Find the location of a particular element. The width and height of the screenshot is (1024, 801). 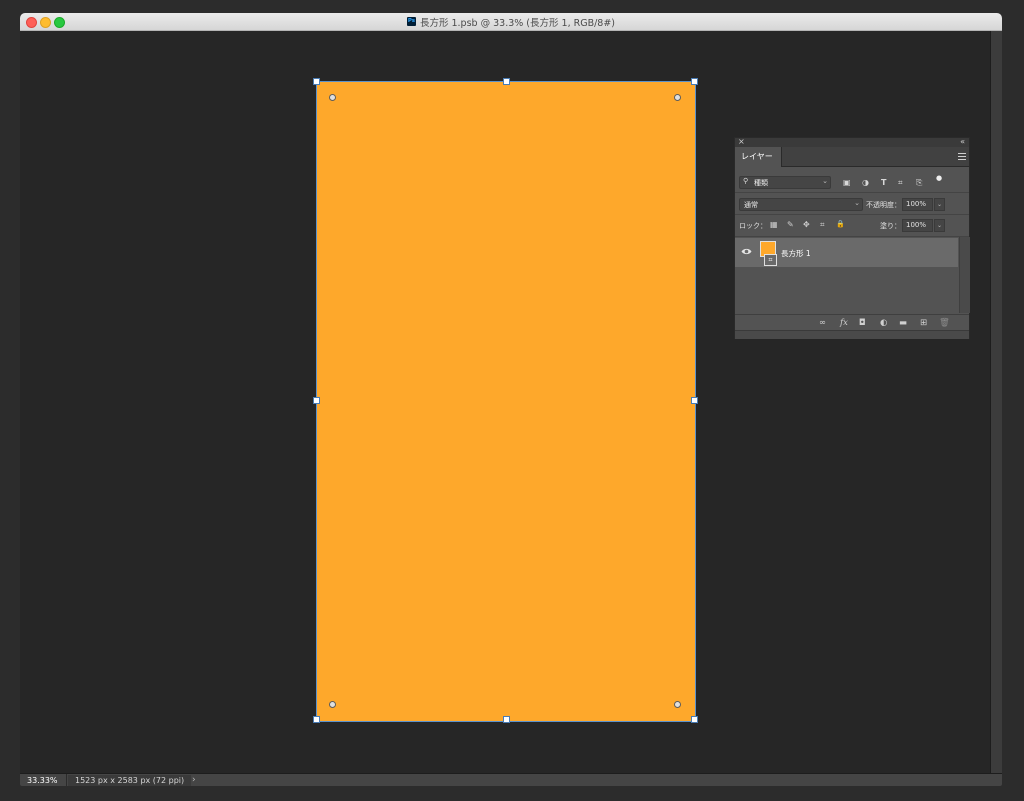

fill-dropdown-button: ⌄ is located at coordinates (939, 225).